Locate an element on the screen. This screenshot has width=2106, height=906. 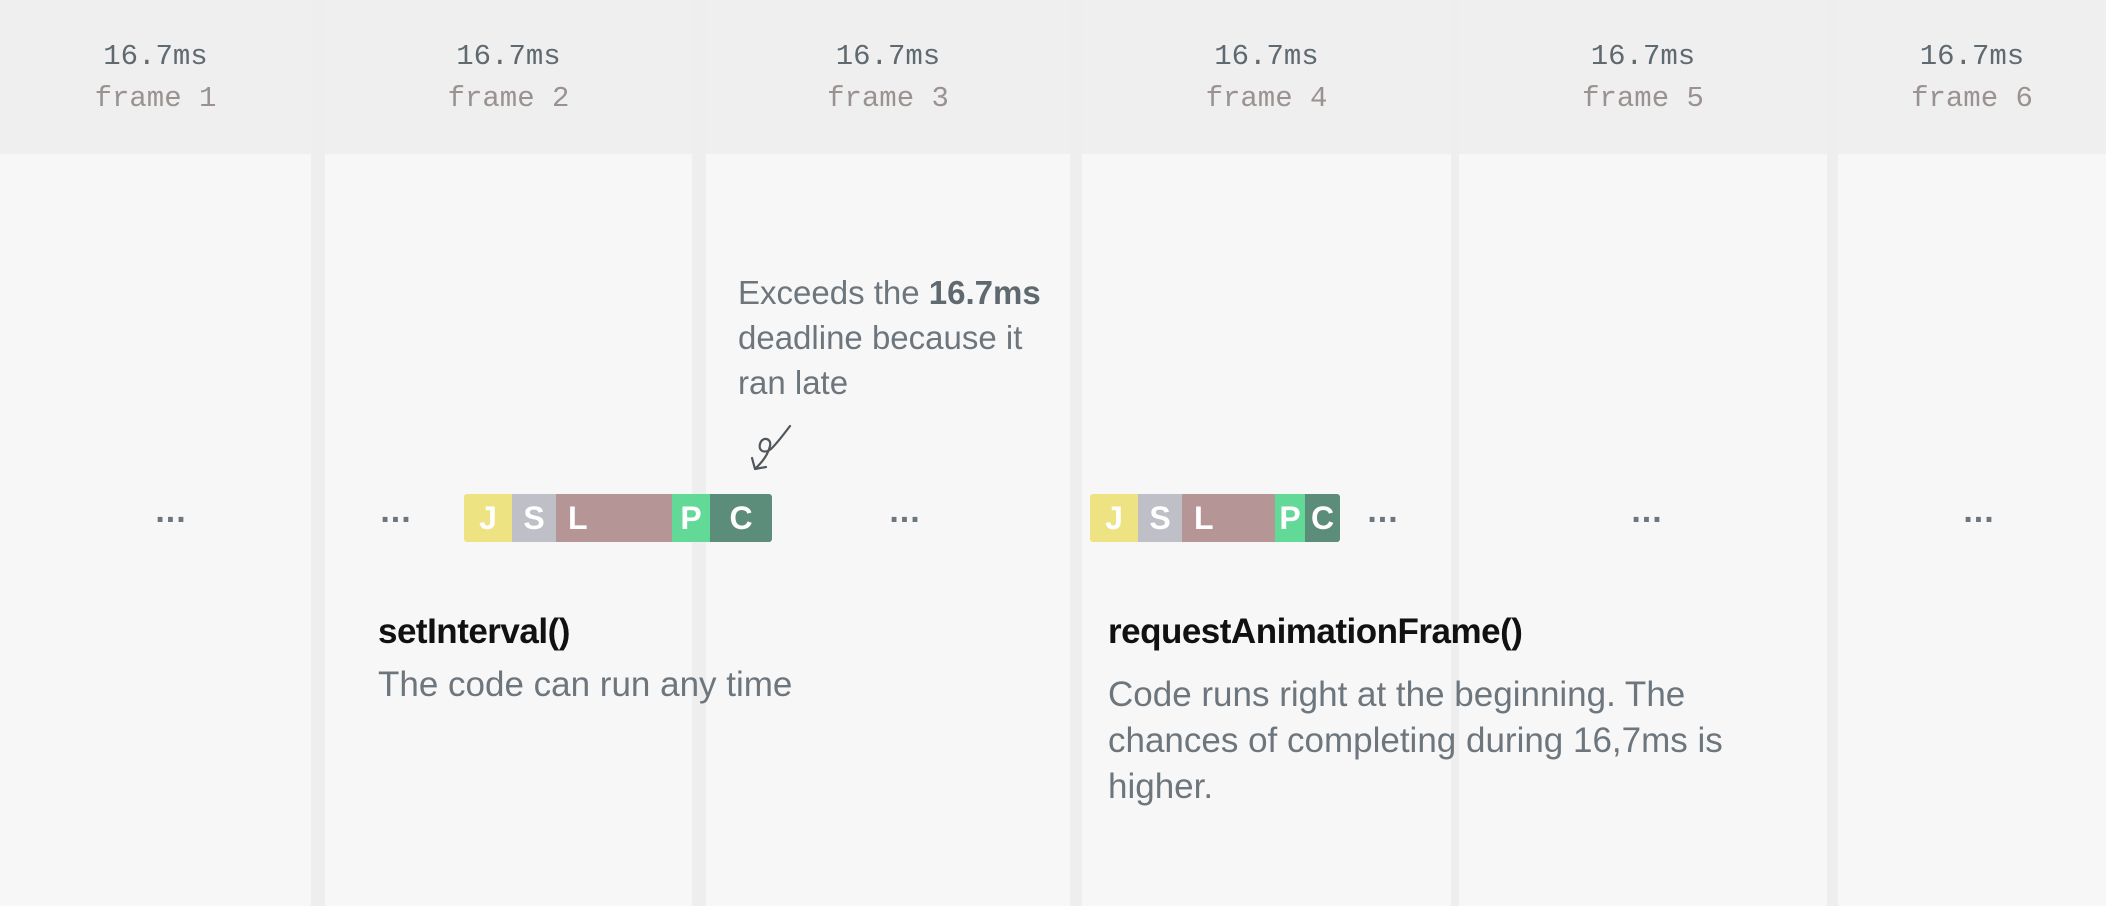
frame-label: frame 5 is located at coordinates (1643, 98).